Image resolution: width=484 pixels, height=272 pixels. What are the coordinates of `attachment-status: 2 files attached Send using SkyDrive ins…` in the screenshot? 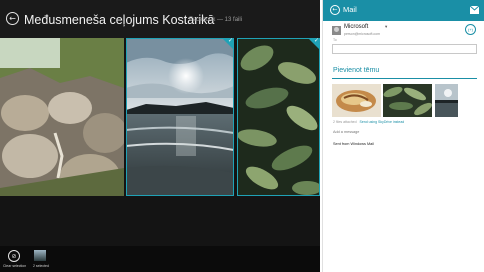 It's located at (368, 122).